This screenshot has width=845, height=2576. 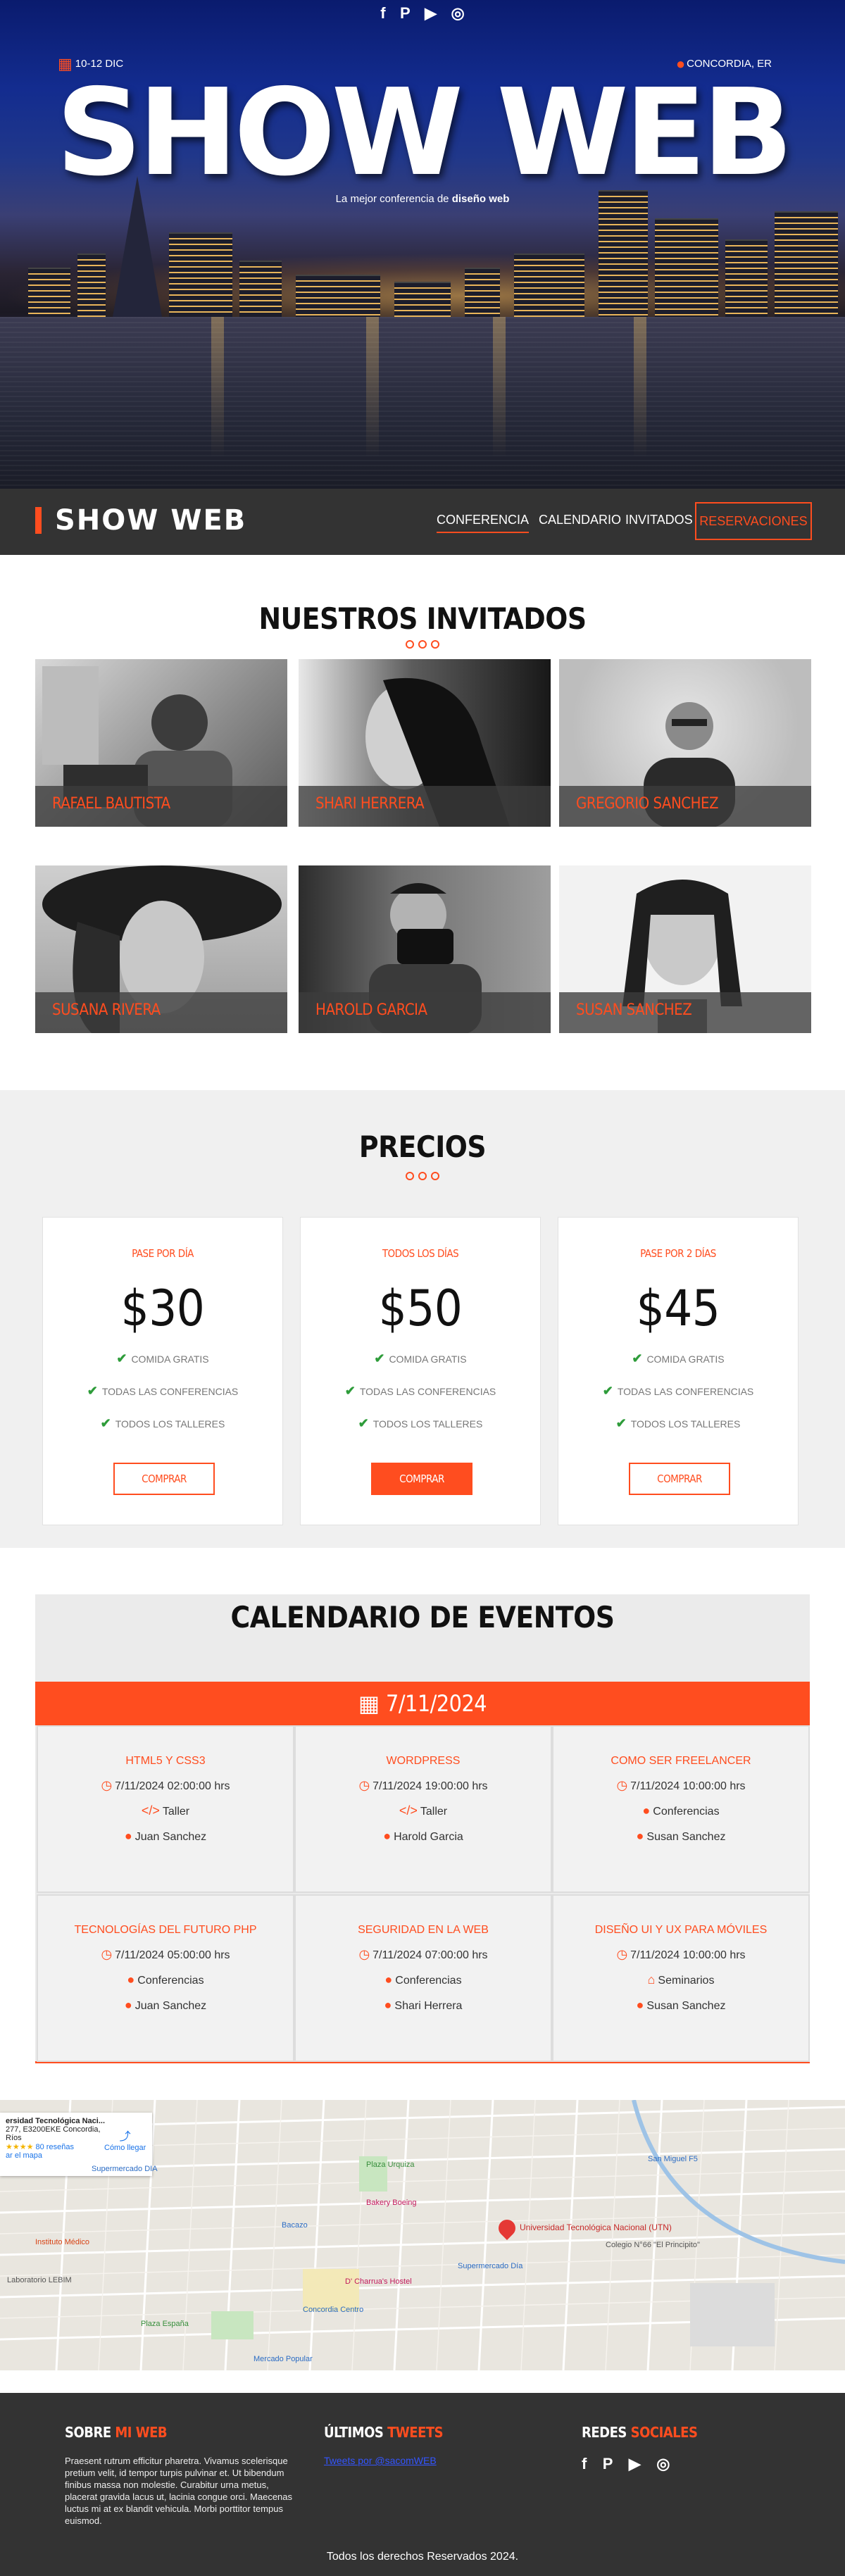 I want to click on rating-stars: ★★★★, so click(x=20, y=2147).